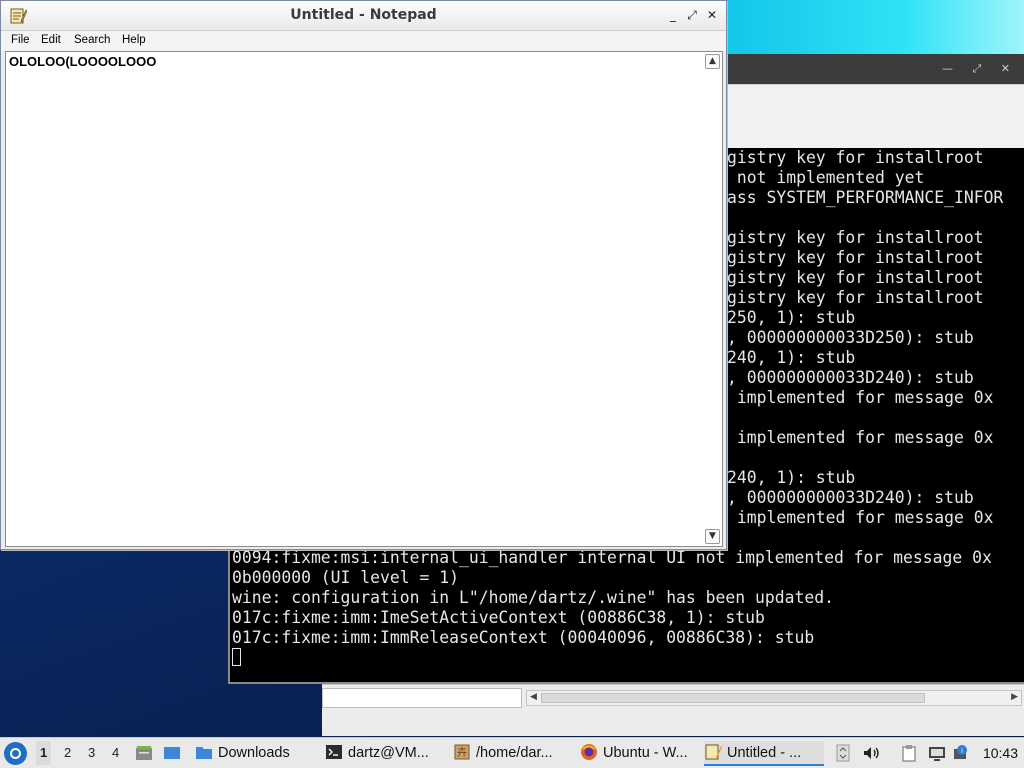 The image size is (1024, 768). Describe the element at coordinates (850, 337) in the screenshot. I see `terminal-line: , 000000000033D250): stub` at that location.